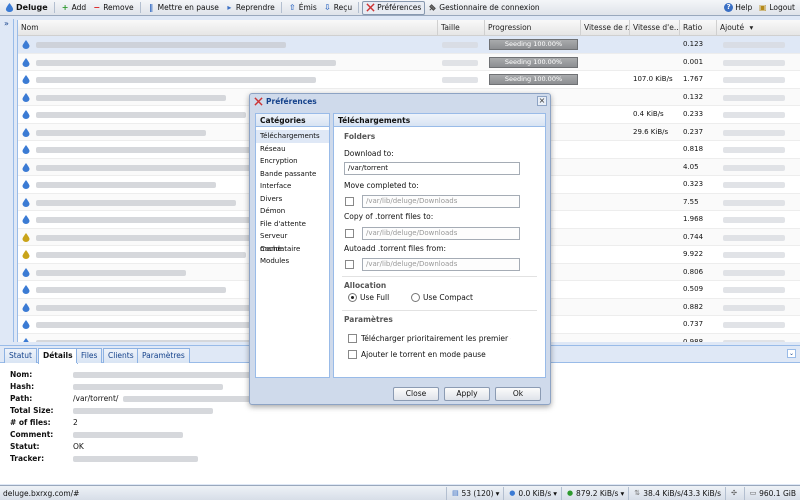 This screenshot has height=500, width=800. What do you see at coordinates (758, 28) in the screenshot?
I see `column-added: Ajouté ▾` at bounding box center [758, 28].